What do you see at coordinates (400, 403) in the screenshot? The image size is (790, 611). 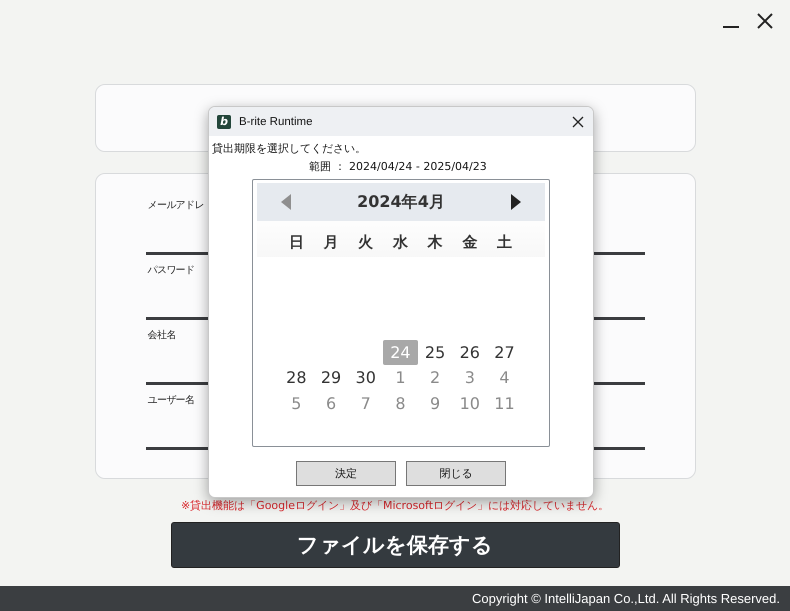 I see `calendar-day: 8` at bounding box center [400, 403].